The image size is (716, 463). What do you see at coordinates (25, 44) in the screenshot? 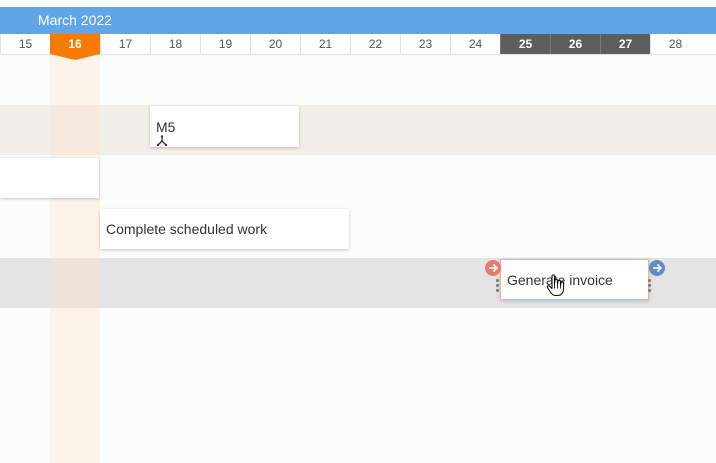
I see `day-cell: 15` at bounding box center [25, 44].